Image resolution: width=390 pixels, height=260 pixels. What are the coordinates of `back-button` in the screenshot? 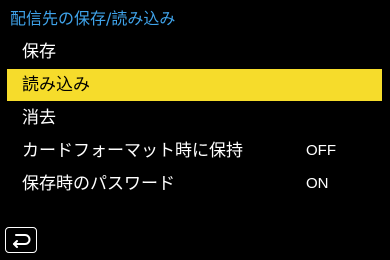 It's located at (21, 240).